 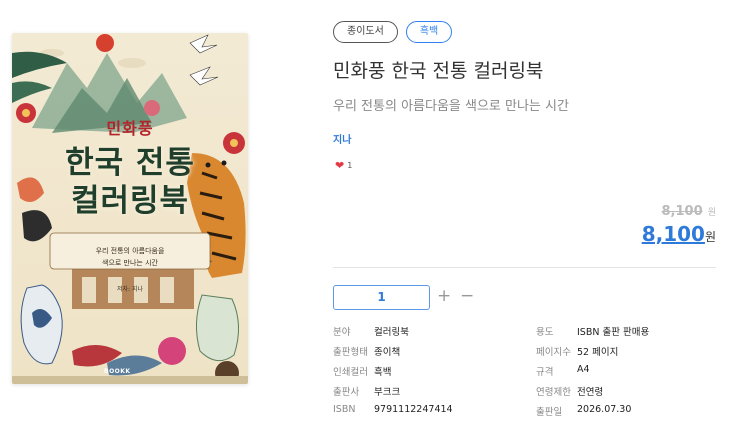 What do you see at coordinates (549, 412) in the screenshot?
I see `spec-label: 출판일` at bounding box center [549, 412].